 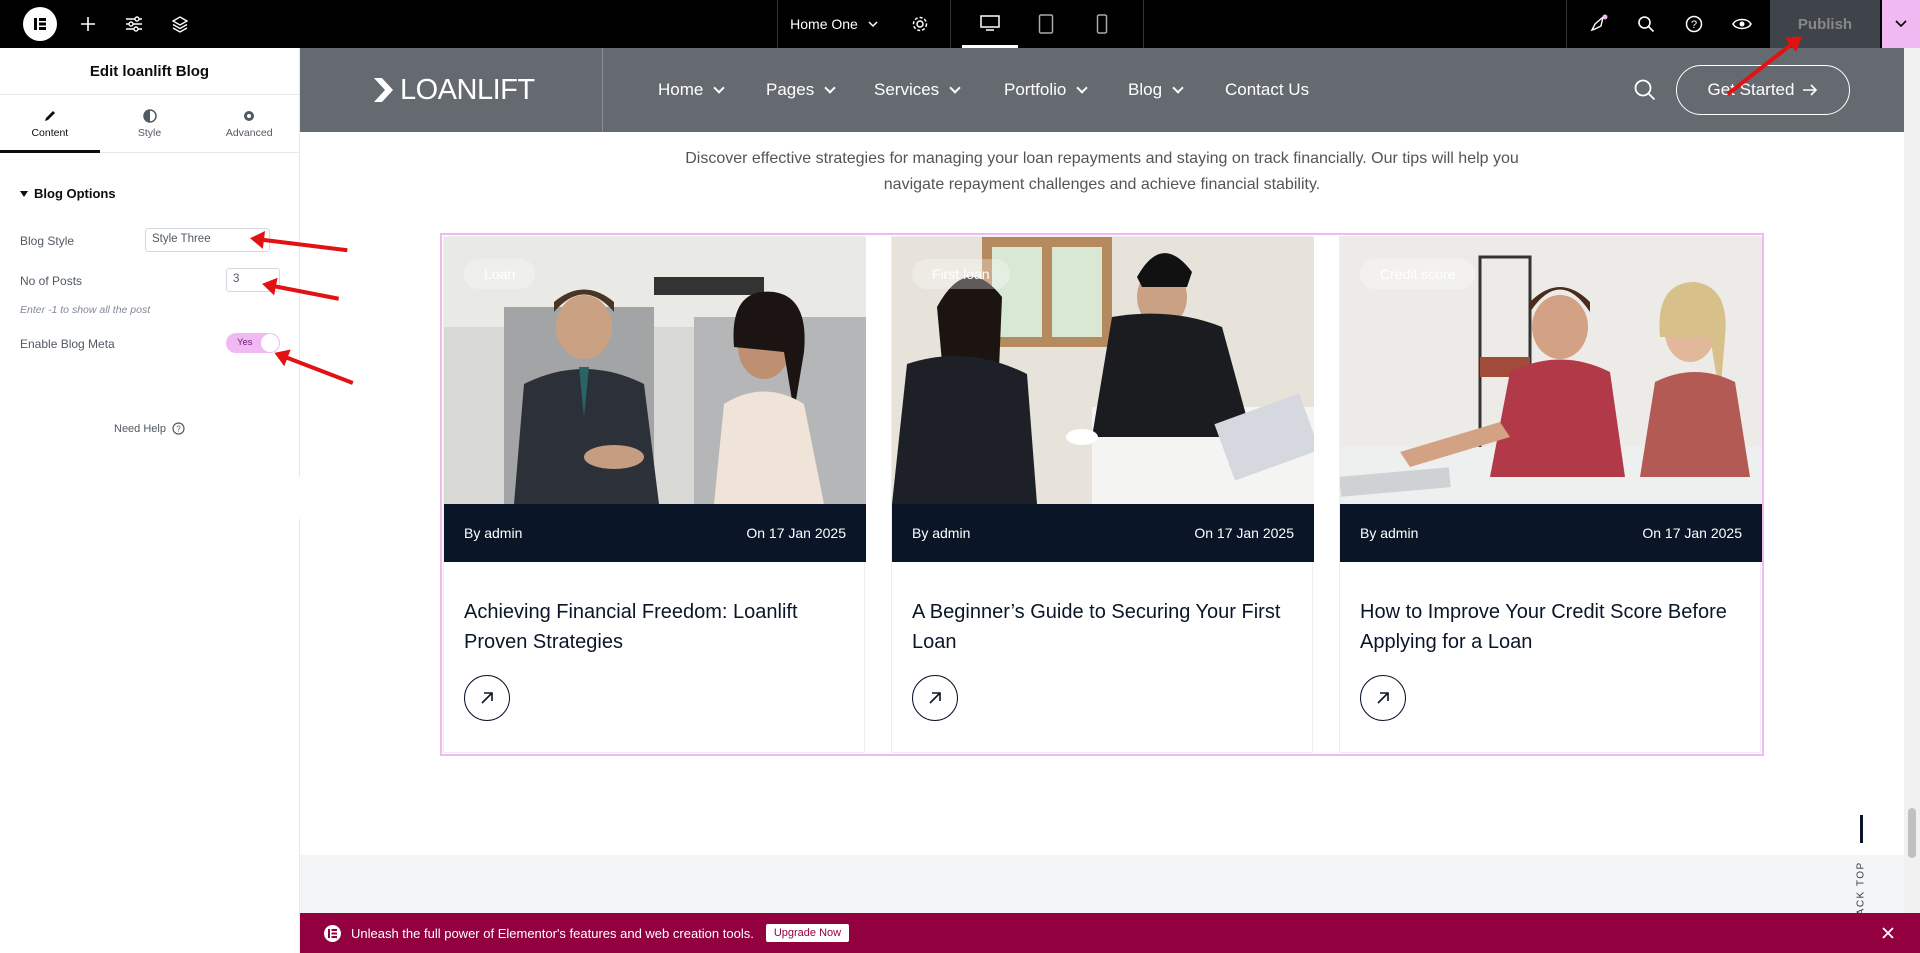 What do you see at coordinates (67, 344) in the screenshot?
I see `meta-label: Enable Blog Meta` at bounding box center [67, 344].